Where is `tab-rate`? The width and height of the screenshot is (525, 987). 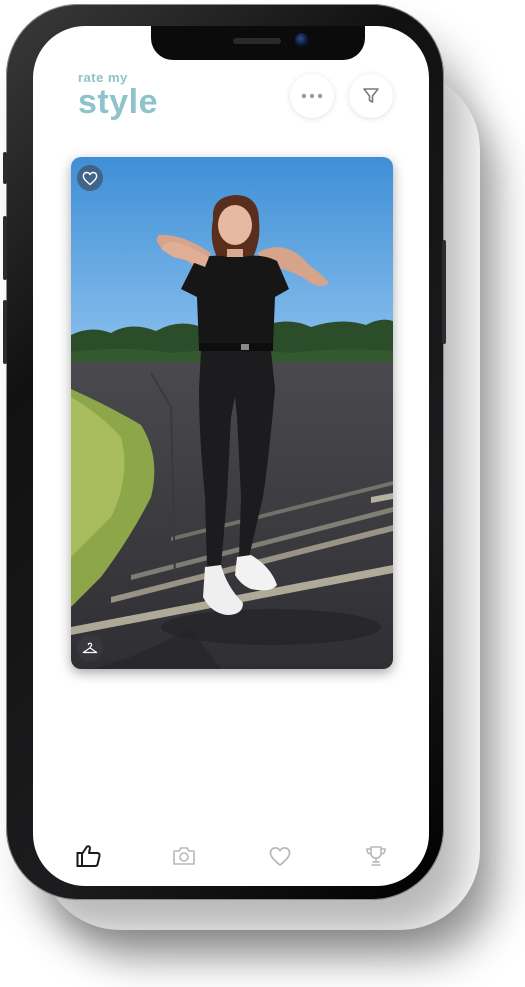
tab-rate is located at coordinates (89, 856).